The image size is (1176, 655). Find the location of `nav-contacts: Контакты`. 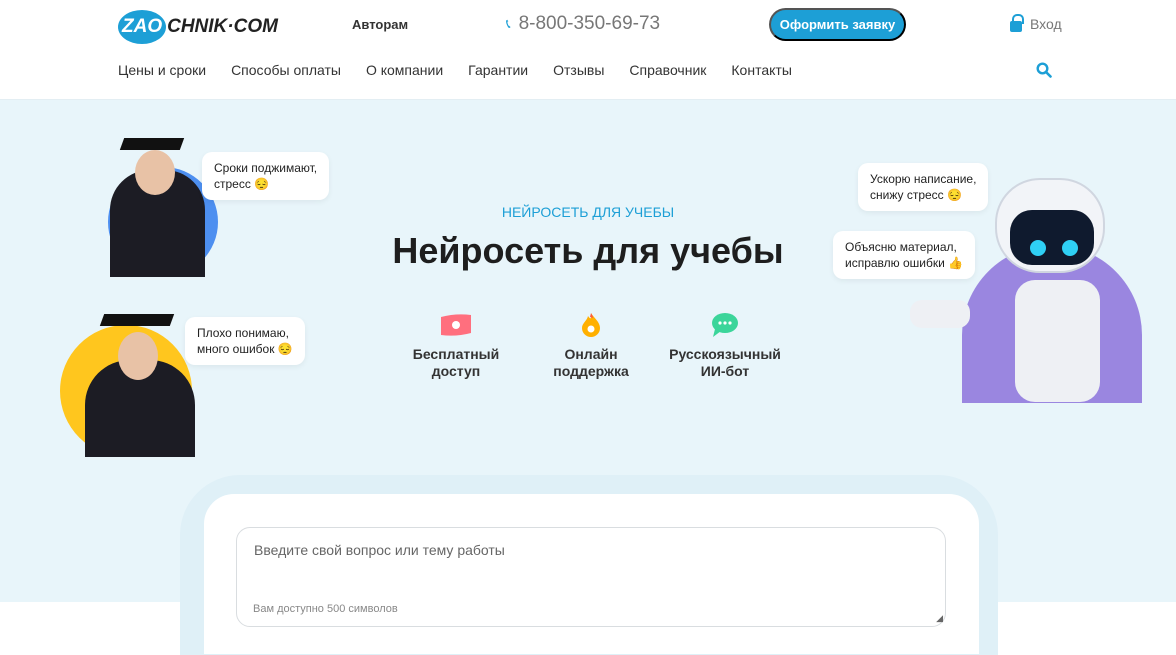

nav-contacts: Контакты is located at coordinates (761, 70).